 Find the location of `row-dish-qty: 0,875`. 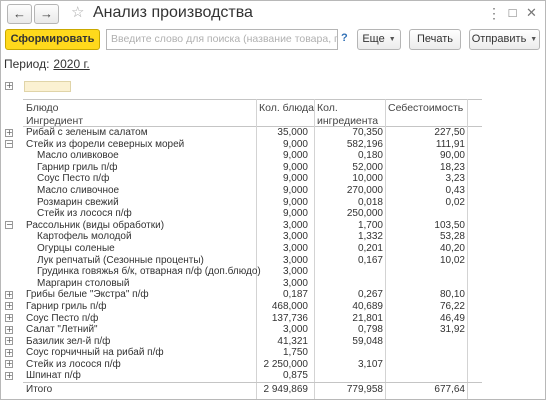

row-dish-qty: 0,875 is located at coordinates (295, 376).